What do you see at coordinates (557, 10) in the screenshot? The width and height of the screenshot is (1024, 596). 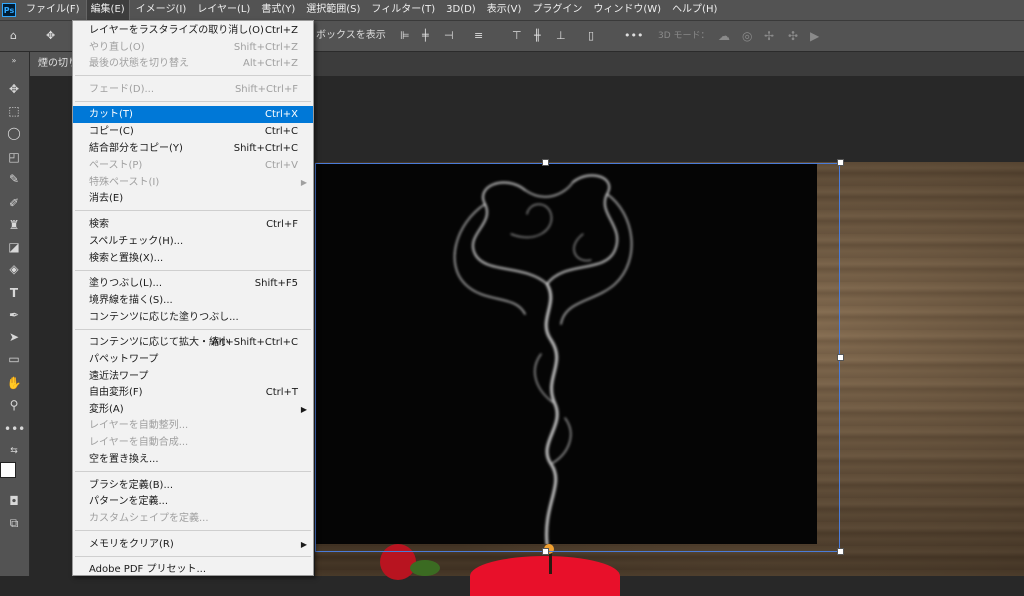 I see `menu-plugins: プラグイン` at bounding box center [557, 10].